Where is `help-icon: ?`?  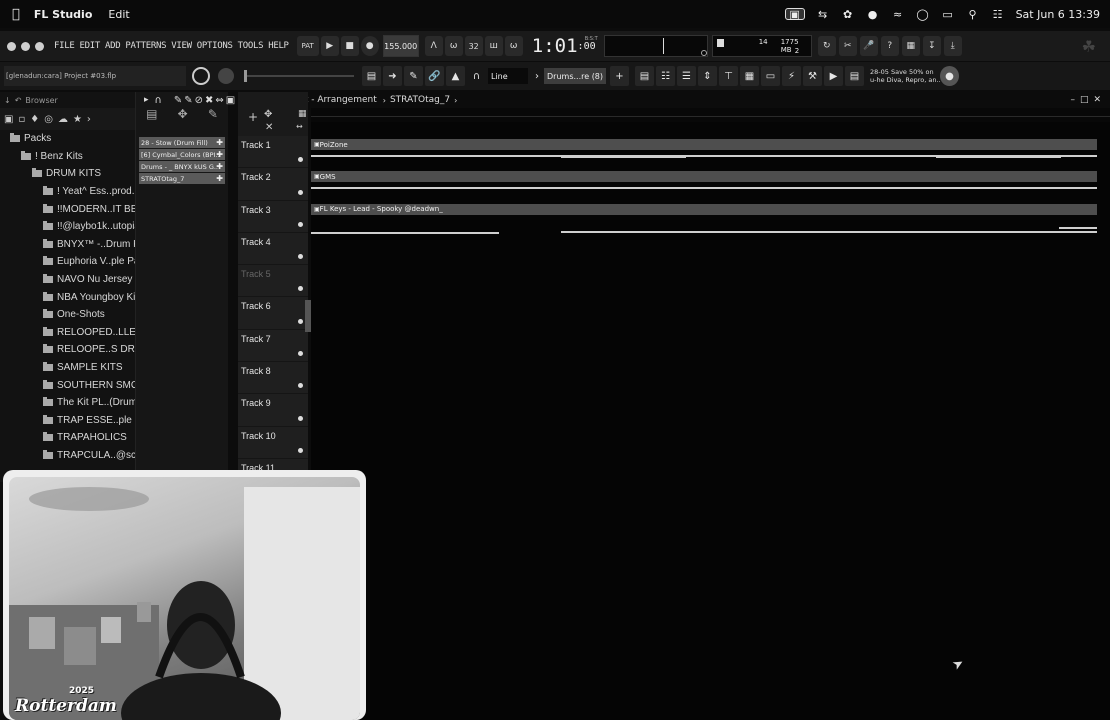
help-icon: ? is located at coordinates (889, 46).